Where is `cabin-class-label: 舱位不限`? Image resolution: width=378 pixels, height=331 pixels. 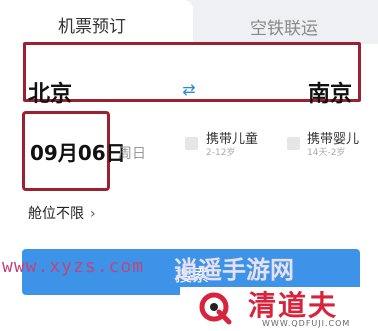 cabin-class-label: 舱位不限 is located at coordinates (56, 214).